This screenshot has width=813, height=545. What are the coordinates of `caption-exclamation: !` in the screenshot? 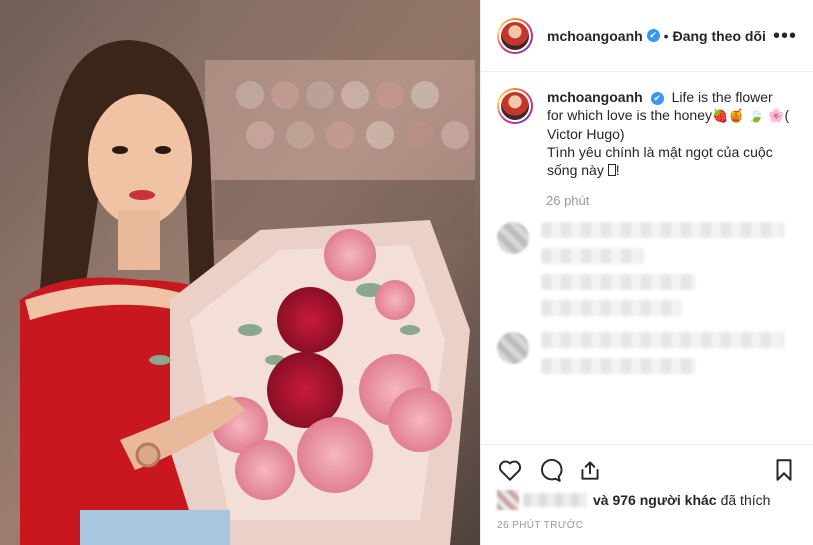 It's located at (617, 170).